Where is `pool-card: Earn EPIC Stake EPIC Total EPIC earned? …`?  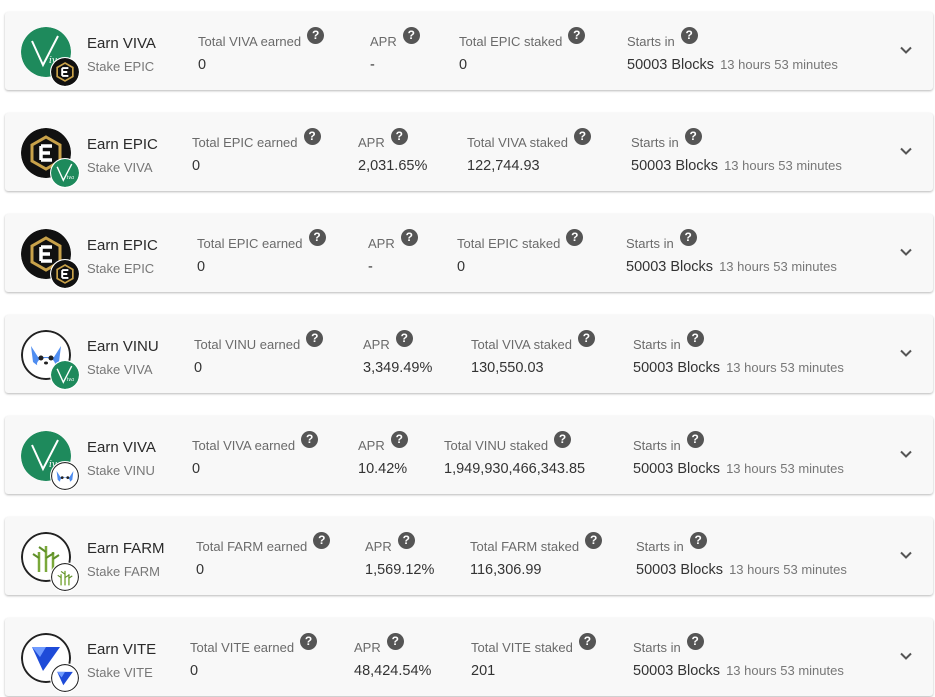
pool-card: Earn EPIC Stake EPIC Total EPIC earned? … is located at coordinates (469, 253).